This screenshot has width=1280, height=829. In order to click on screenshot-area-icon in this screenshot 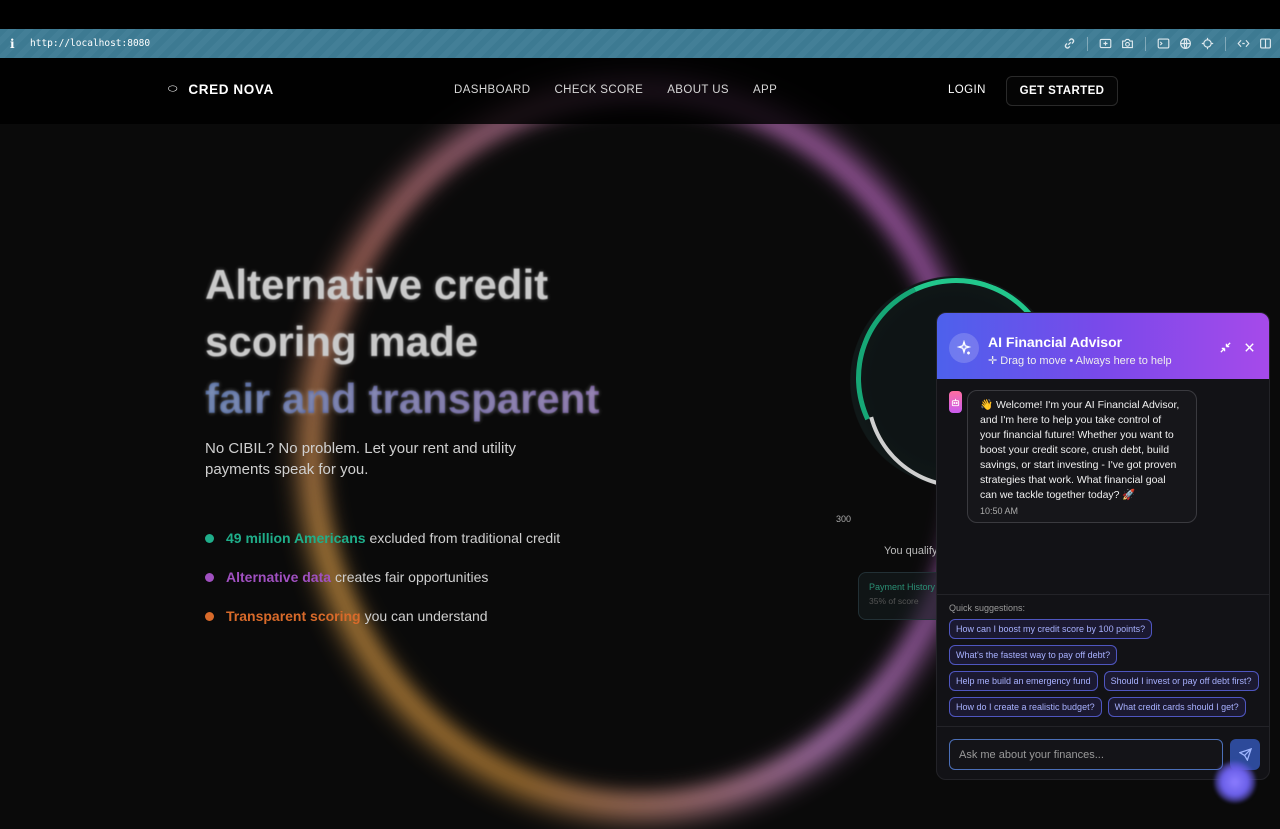, I will do `click(1105, 43)`.